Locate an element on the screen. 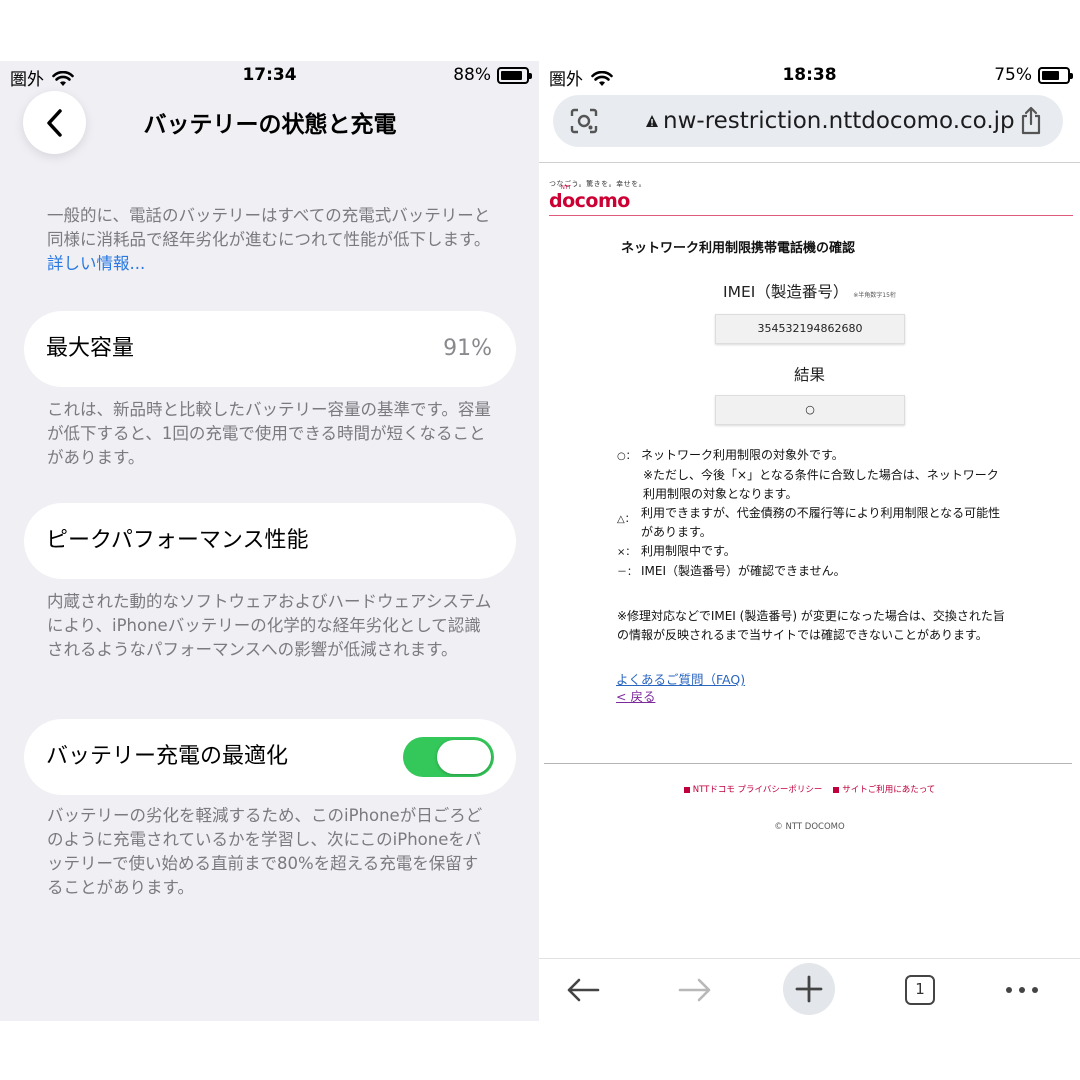  privacy-policy-link: NTTドコモ プライバシーポリシー is located at coordinates (752, 790).